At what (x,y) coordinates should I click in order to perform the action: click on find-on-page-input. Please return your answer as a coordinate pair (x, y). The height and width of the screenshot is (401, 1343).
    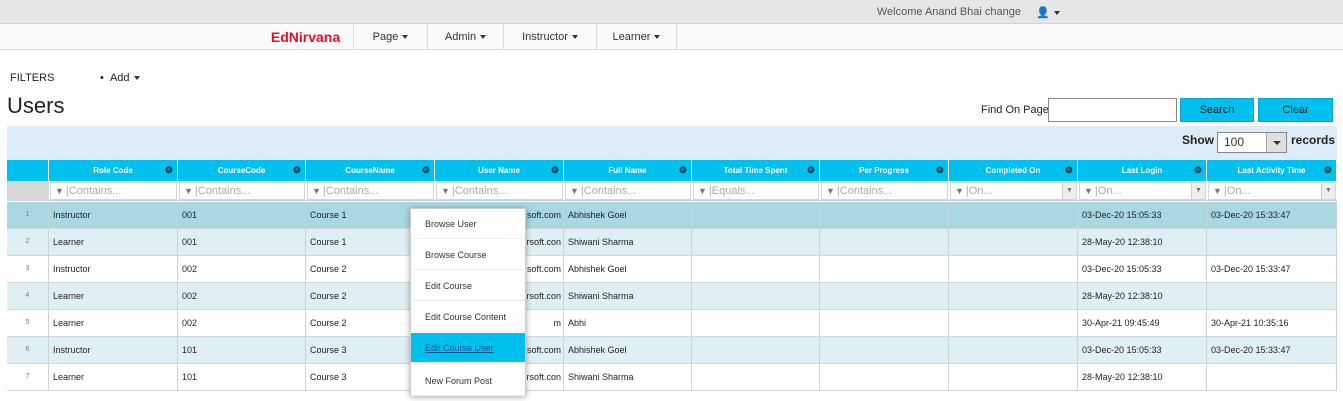
    Looking at the image, I should click on (1112, 110).